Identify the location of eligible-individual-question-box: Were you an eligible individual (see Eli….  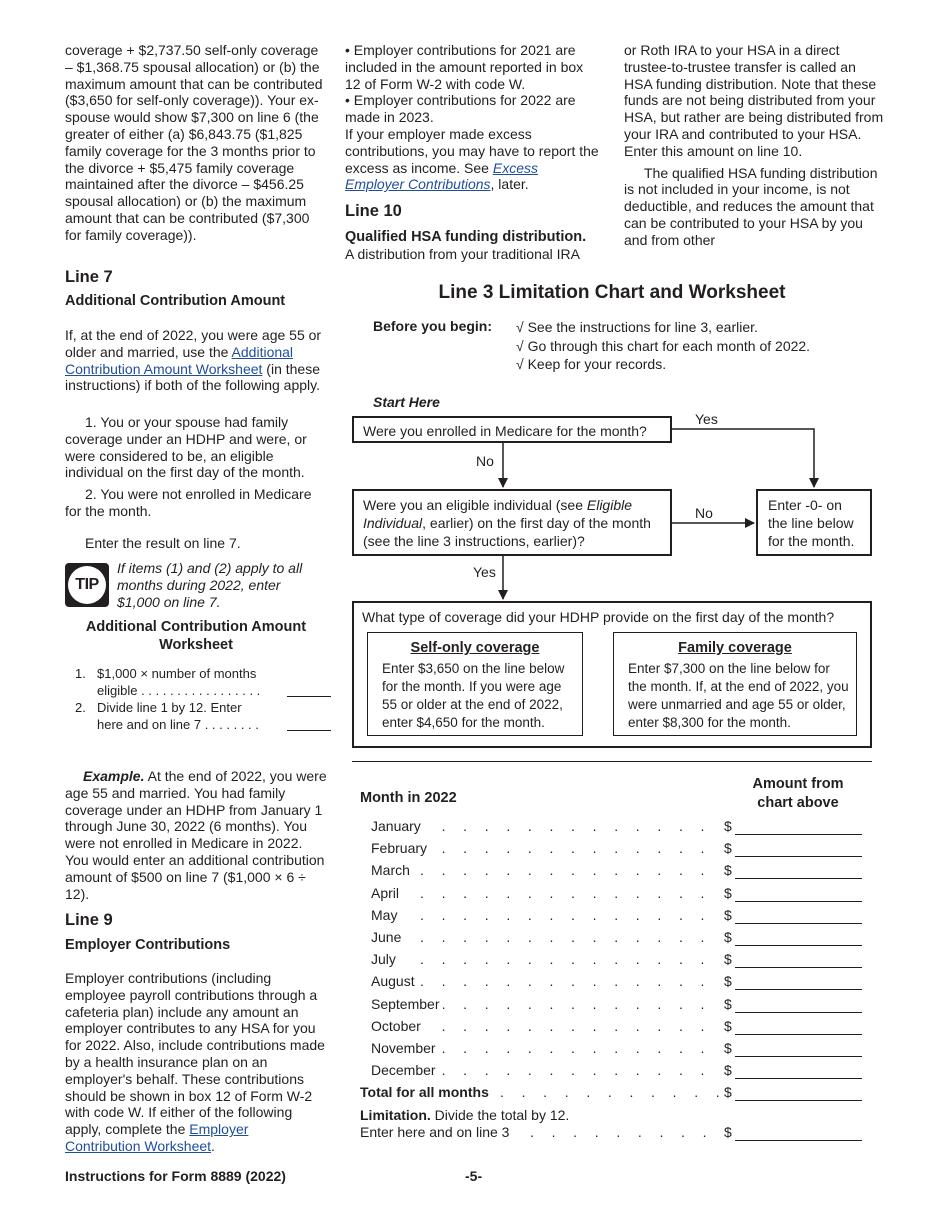
(512, 522).